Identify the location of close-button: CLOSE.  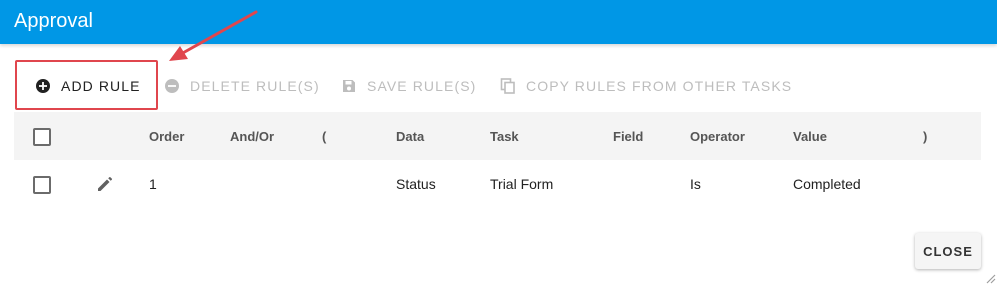
(948, 251).